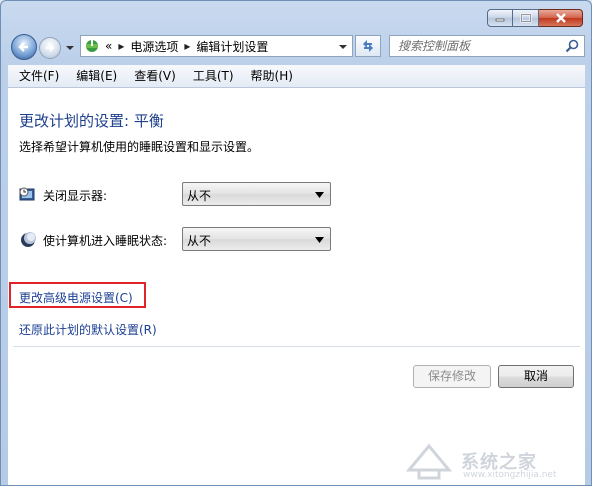 The height and width of the screenshot is (486, 592). I want to click on close-button, so click(561, 18).